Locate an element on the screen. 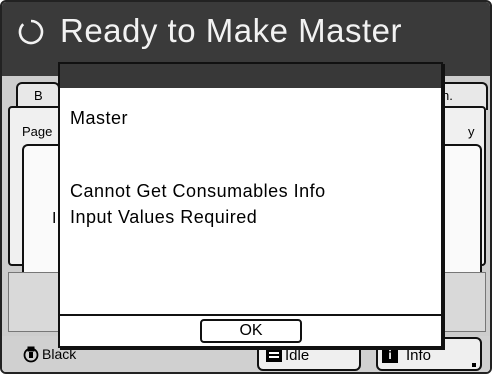 The height and width of the screenshot is (374, 492). dialog-title-bar is located at coordinates (250, 76).